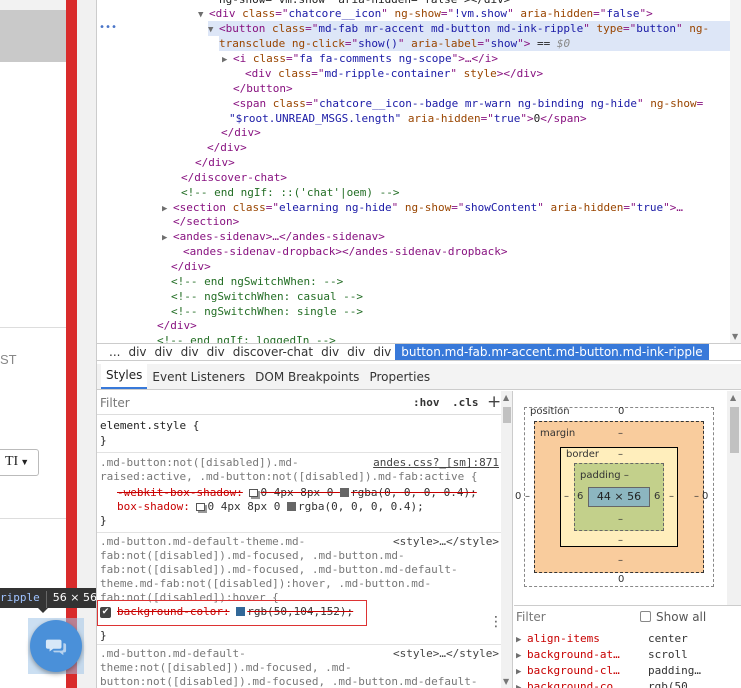  Describe the element at coordinates (531, 617) in the screenshot. I see `computed-filter-input: Filter` at that location.